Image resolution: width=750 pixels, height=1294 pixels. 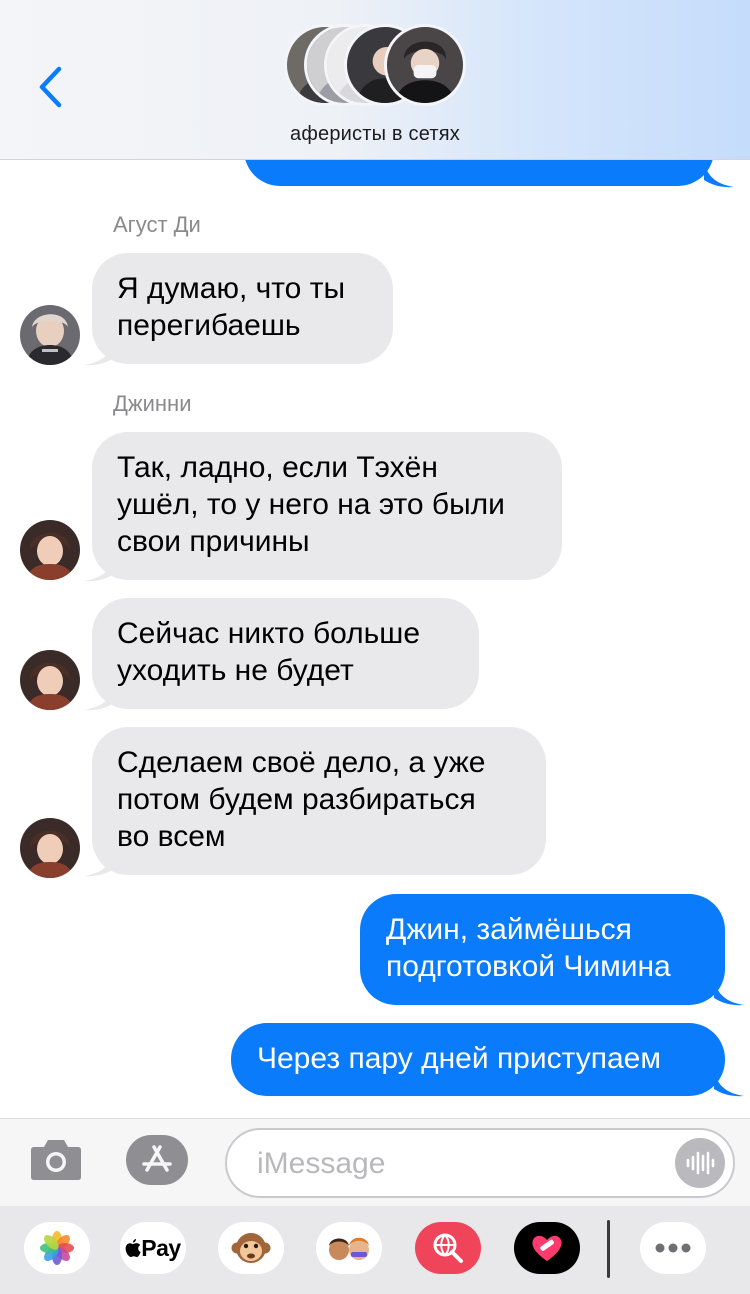 I want to click on message-line: Через пару дней приступаем, so click(x=459, y=1058).